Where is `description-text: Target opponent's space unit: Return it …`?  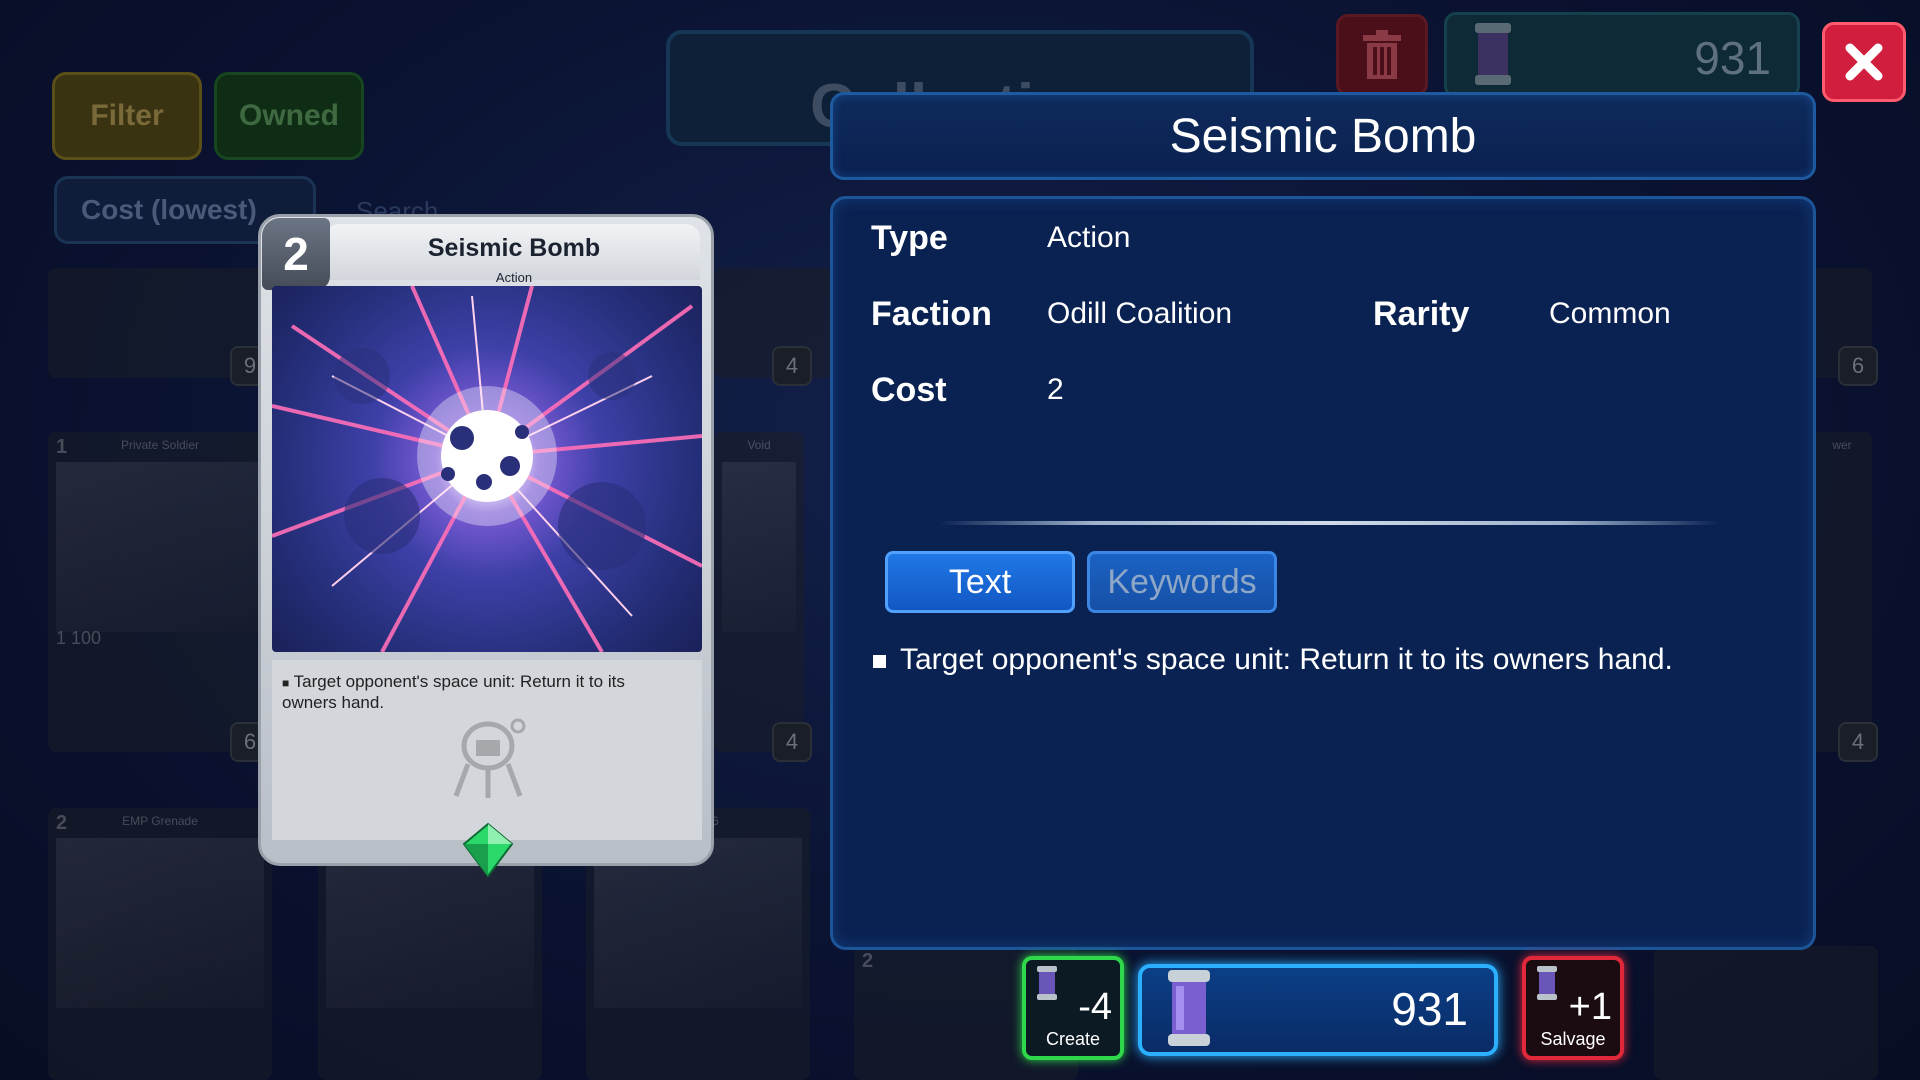 description-text: Target opponent's space unit: Return it … is located at coordinates (1286, 659).